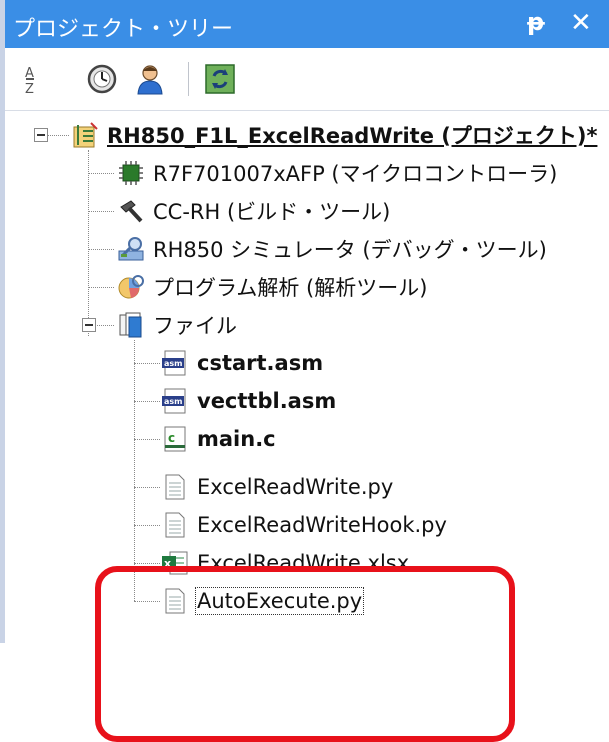 The height and width of the screenshot is (742, 609). What do you see at coordinates (188, 79) in the screenshot?
I see `toolbar-separator` at bounding box center [188, 79].